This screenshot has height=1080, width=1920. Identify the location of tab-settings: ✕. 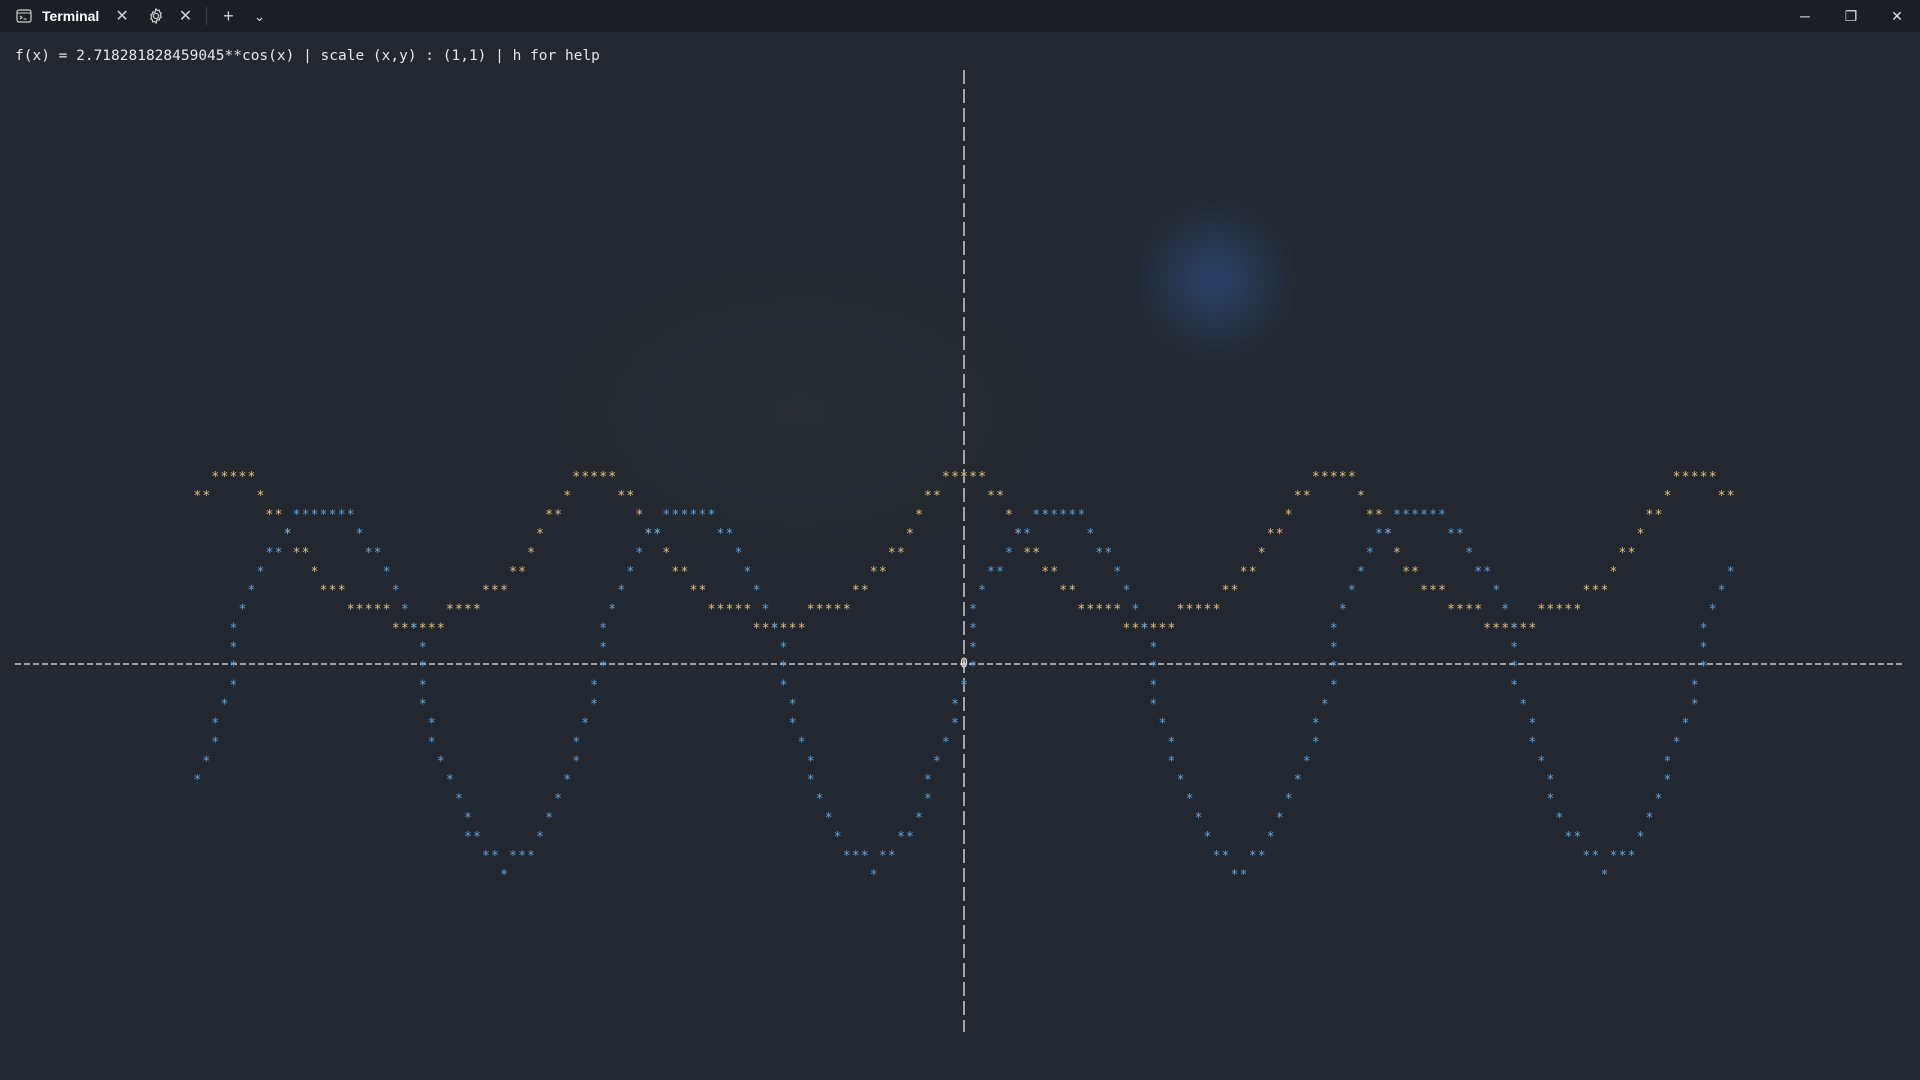
(169, 16).